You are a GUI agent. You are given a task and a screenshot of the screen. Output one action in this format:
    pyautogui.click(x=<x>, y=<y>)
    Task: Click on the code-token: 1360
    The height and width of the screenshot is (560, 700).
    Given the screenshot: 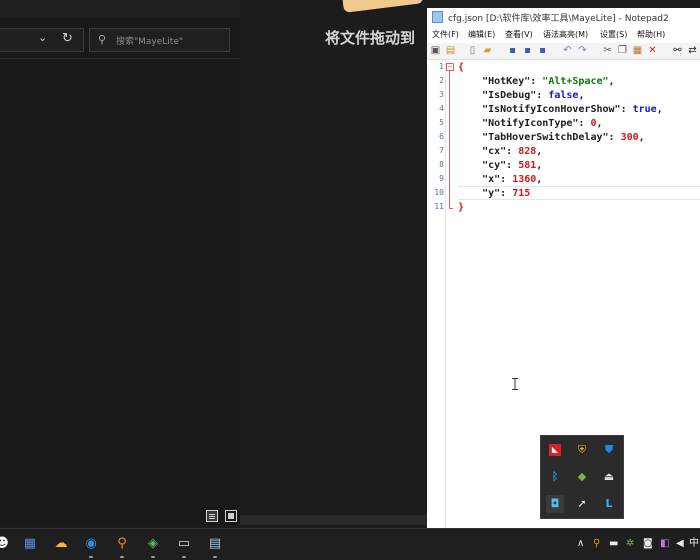 What is the action you would take?
    pyautogui.click(x=524, y=179)
    